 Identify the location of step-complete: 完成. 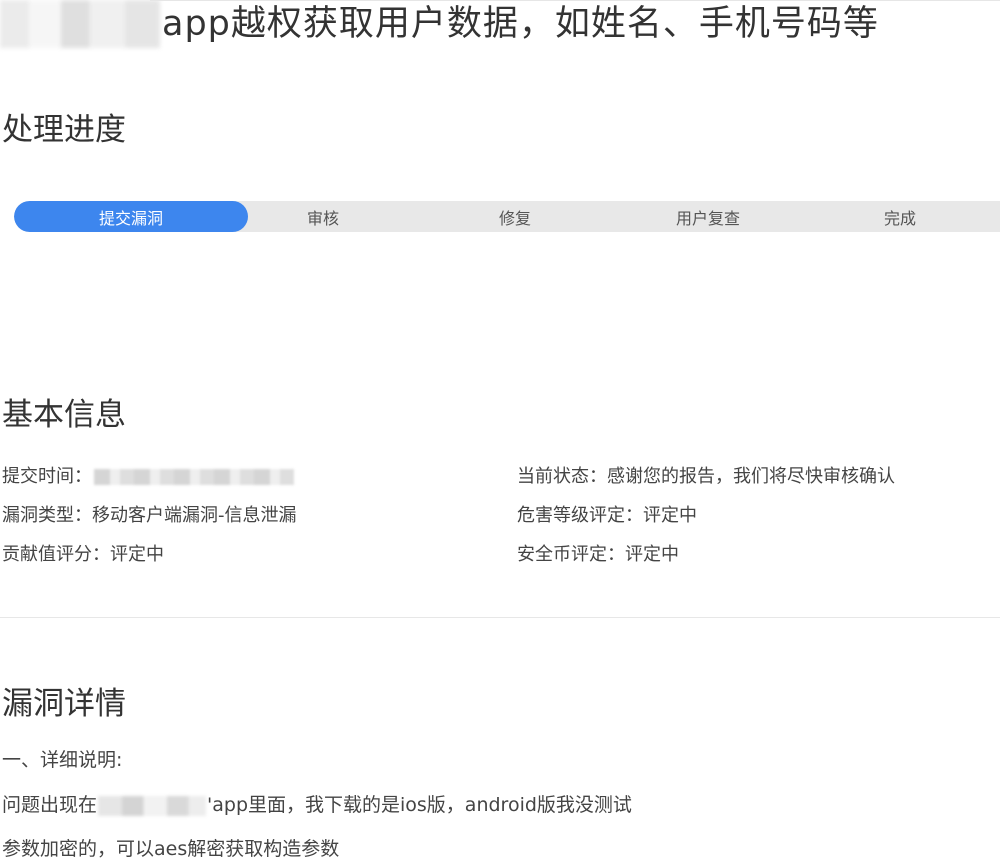
(891, 216).